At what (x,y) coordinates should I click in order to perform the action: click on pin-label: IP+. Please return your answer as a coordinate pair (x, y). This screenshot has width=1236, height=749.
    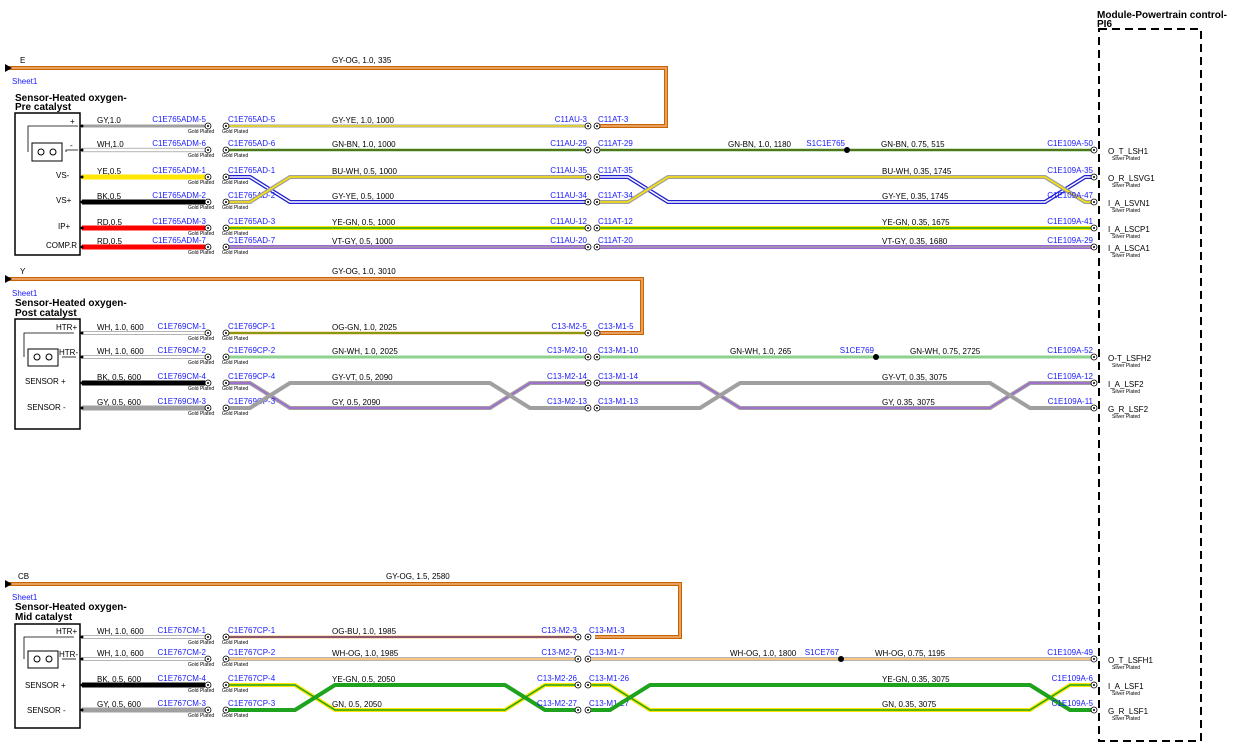
    Looking at the image, I should click on (64, 226).